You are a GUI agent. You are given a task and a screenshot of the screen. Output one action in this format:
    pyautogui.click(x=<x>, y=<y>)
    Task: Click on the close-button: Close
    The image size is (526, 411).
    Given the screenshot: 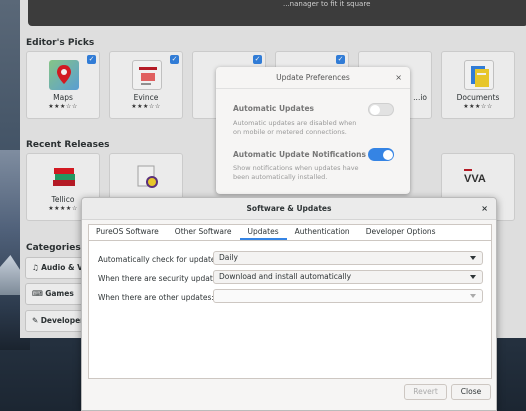 What is the action you would take?
    pyautogui.click(x=471, y=392)
    